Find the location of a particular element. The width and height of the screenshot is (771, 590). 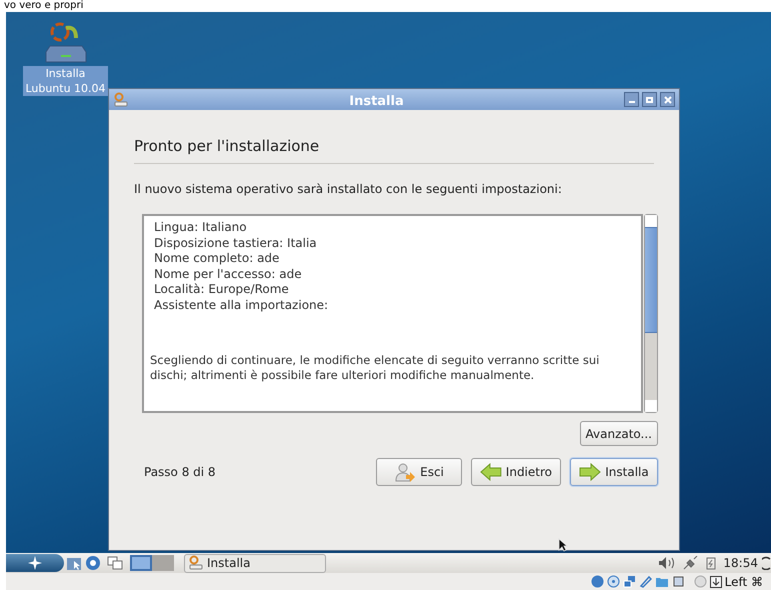

summary-note: Scegliendo di continuare, le modifiche elencate di seguito verranno scritte sui dischi; altrimenti è possibile fare ulteriori modifiche manualmente. is located at coordinates (375, 368).